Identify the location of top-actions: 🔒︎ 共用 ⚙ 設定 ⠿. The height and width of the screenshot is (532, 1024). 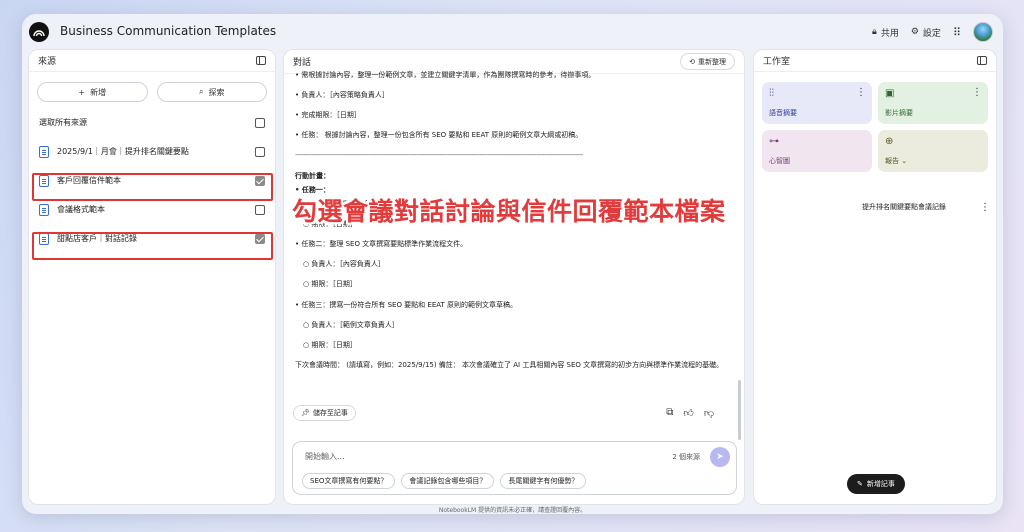
(932, 32).